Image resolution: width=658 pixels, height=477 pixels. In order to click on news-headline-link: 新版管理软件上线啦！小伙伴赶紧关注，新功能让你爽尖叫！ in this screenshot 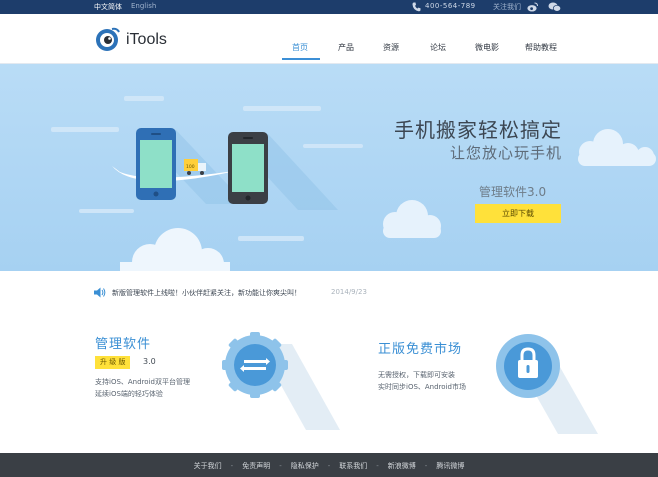, I will do `click(206, 293)`.